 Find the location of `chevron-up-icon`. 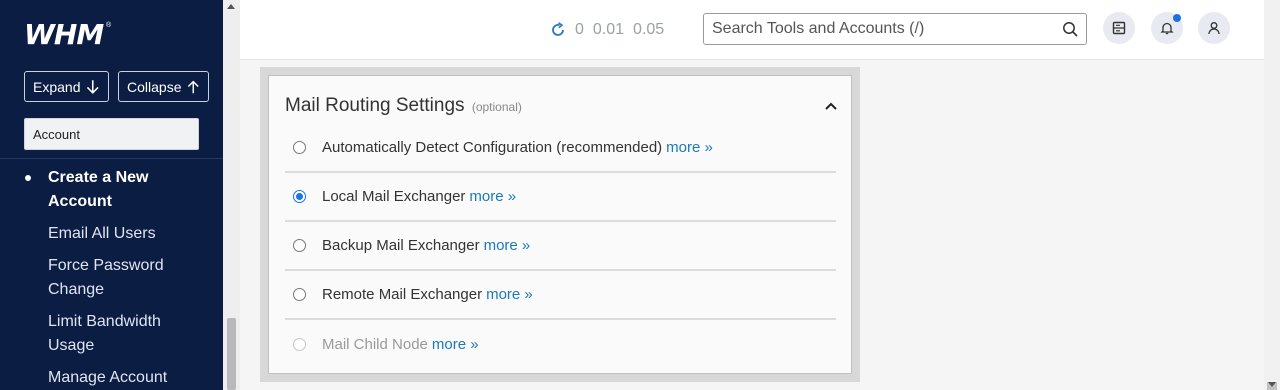

chevron-up-icon is located at coordinates (831, 106).